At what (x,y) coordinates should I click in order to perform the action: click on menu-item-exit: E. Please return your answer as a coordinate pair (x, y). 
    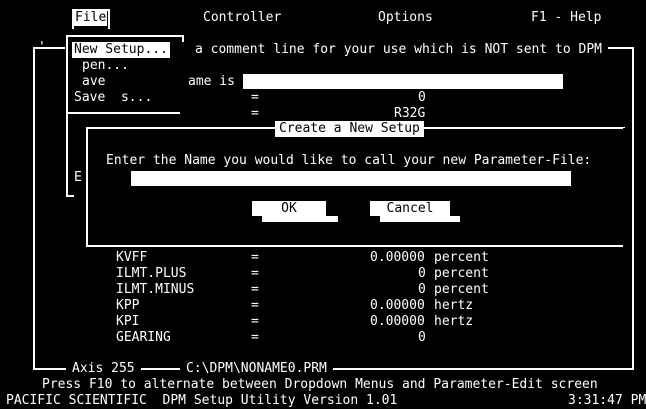
    Looking at the image, I should click on (78, 178).